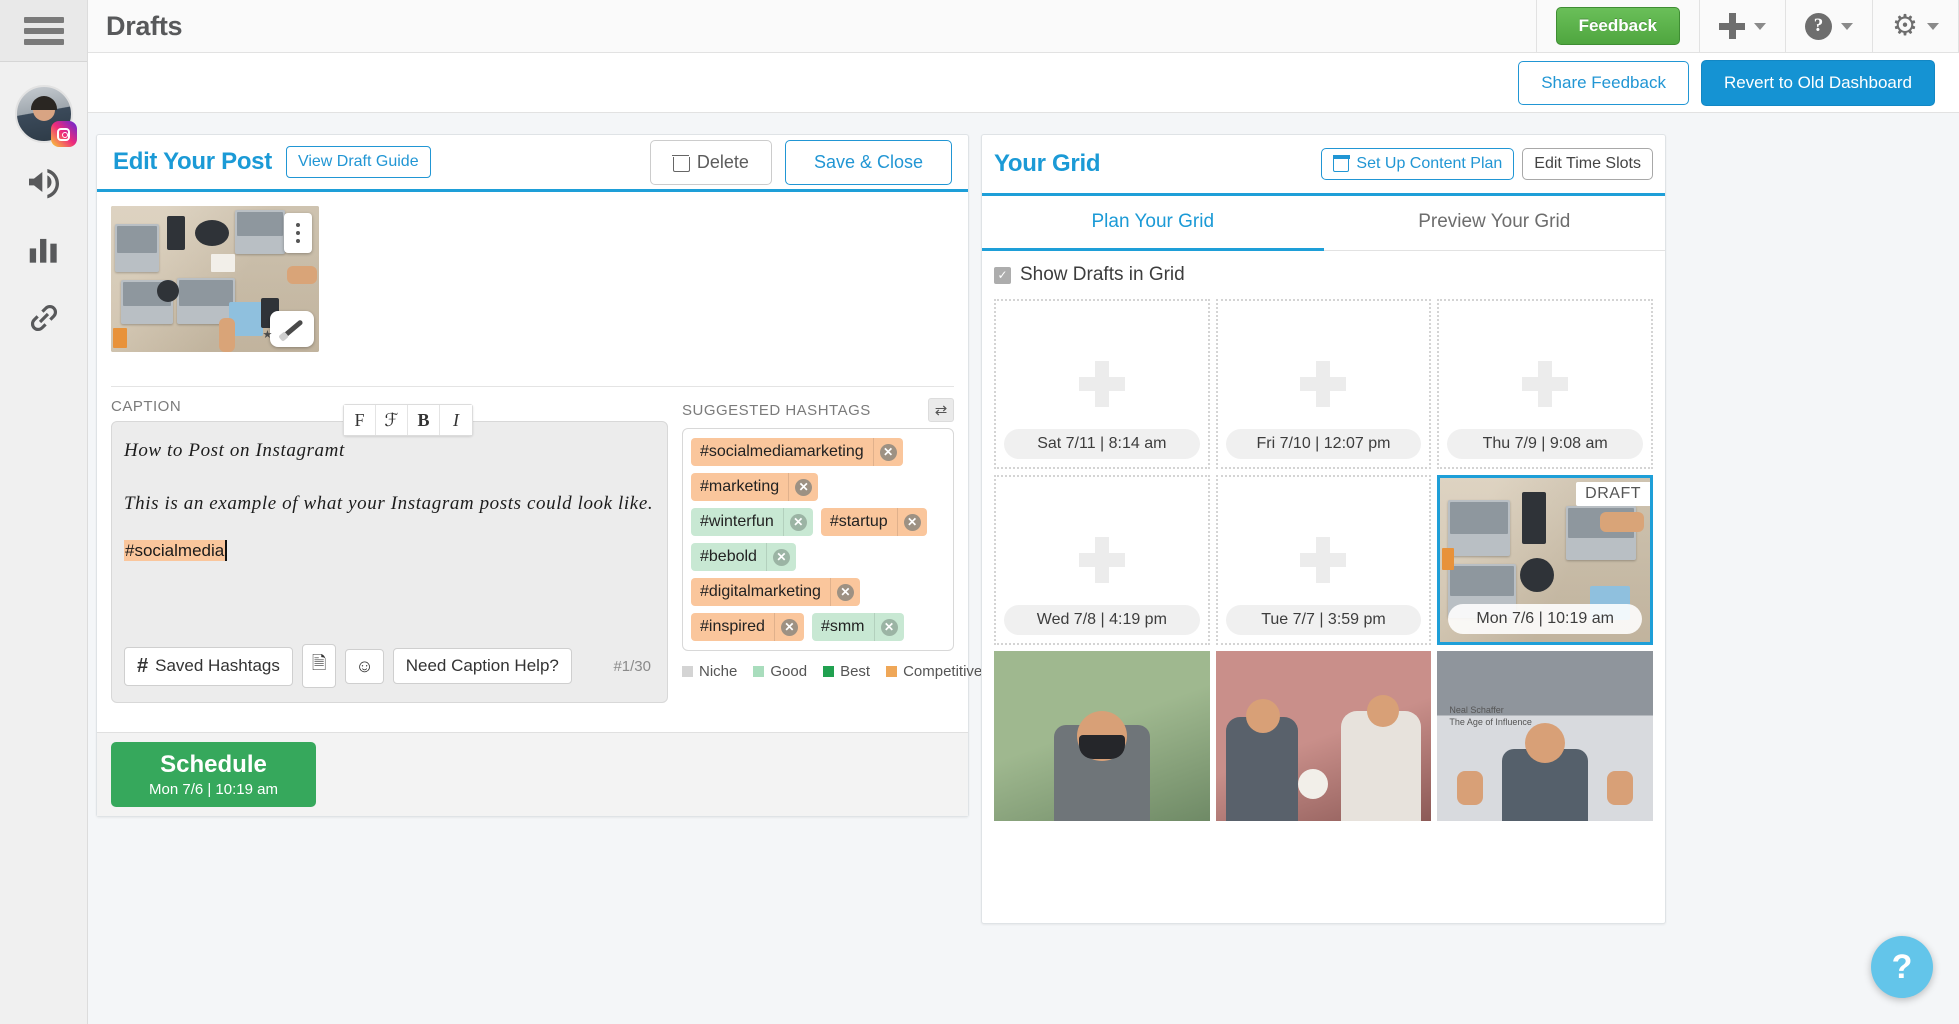 The height and width of the screenshot is (1024, 1959). I want to click on delete-button: Delete, so click(710, 162).